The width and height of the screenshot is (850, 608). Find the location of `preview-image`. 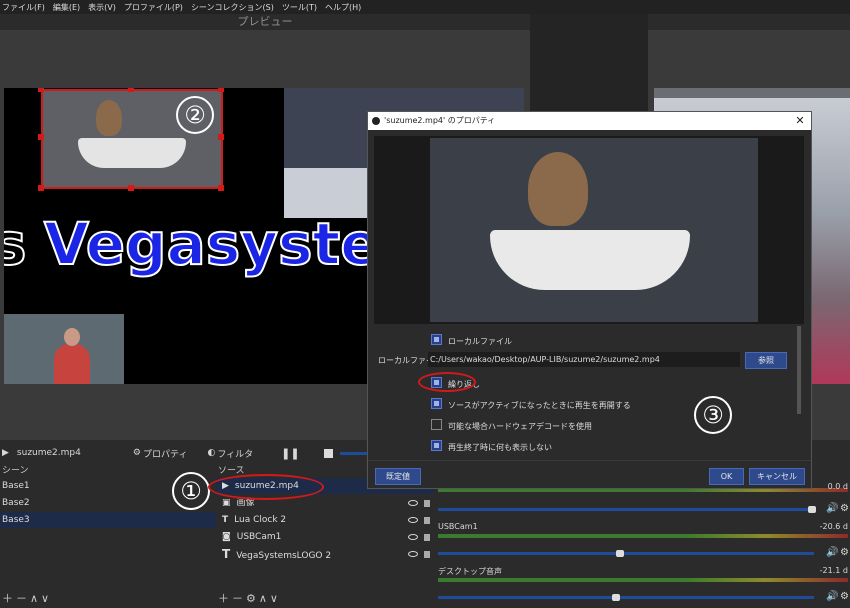

preview-image is located at coordinates (594, 230).